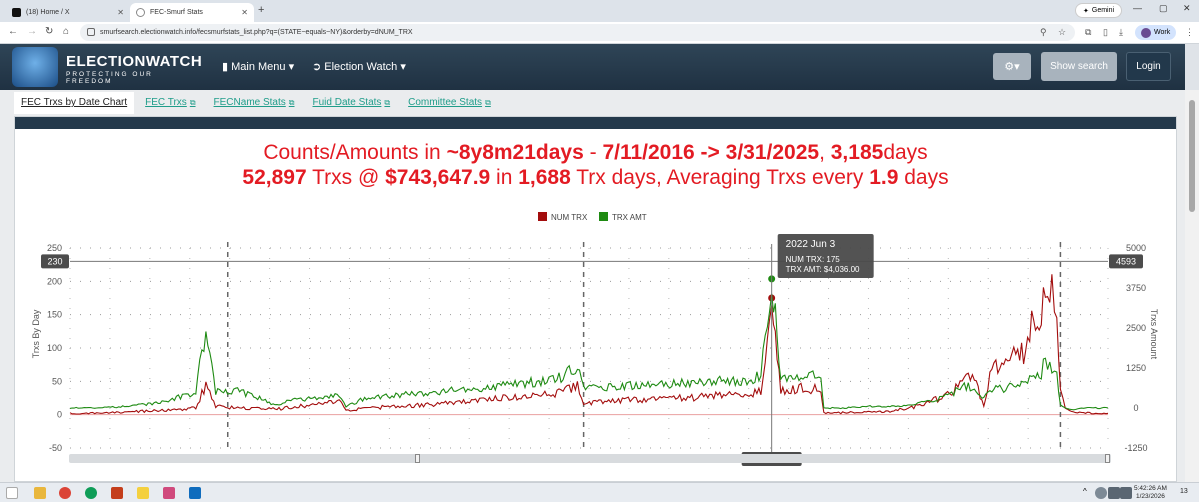 This screenshot has width=1199, height=502. Describe the element at coordinates (1148, 66) in the screenshot. I see `login-button: Login` at that location.